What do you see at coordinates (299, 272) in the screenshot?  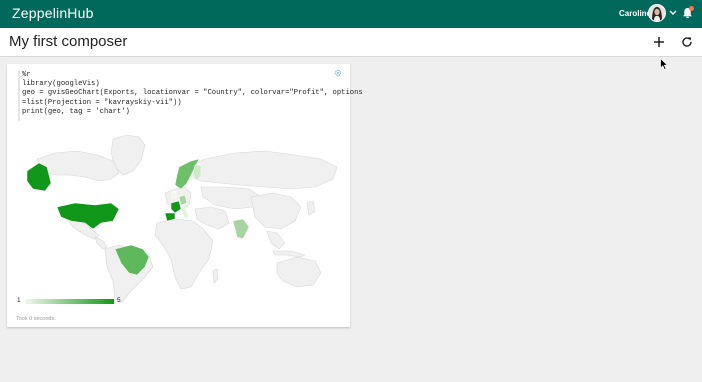 I see `australia` at bounding box center [299, 272].